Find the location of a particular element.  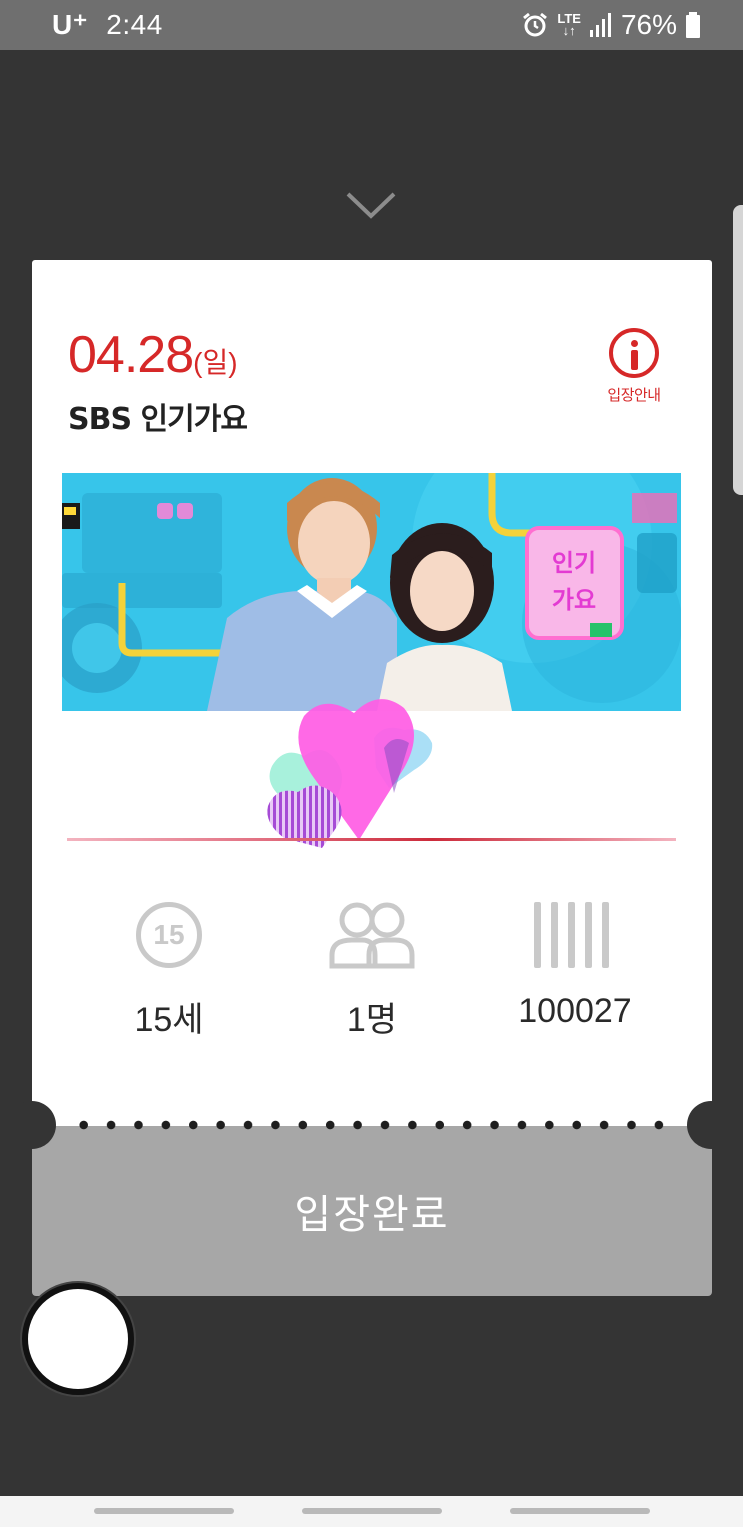

ticket-code-value: 100027 is located at coordinates (575, 1011).